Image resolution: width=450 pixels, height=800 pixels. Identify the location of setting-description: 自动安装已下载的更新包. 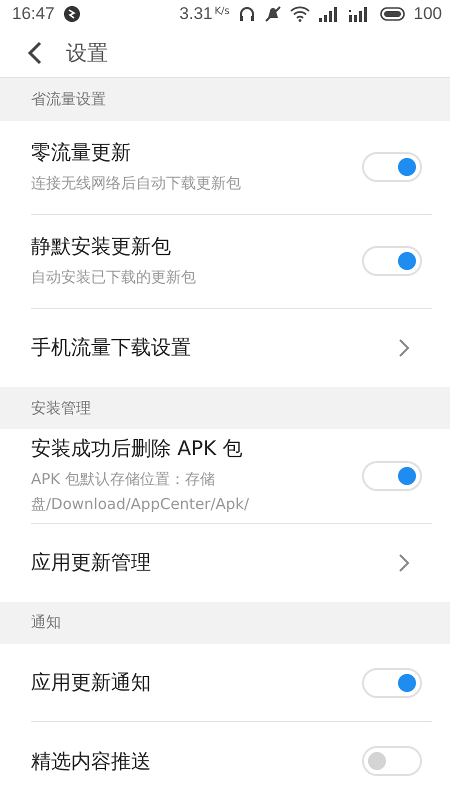
(114, 277).